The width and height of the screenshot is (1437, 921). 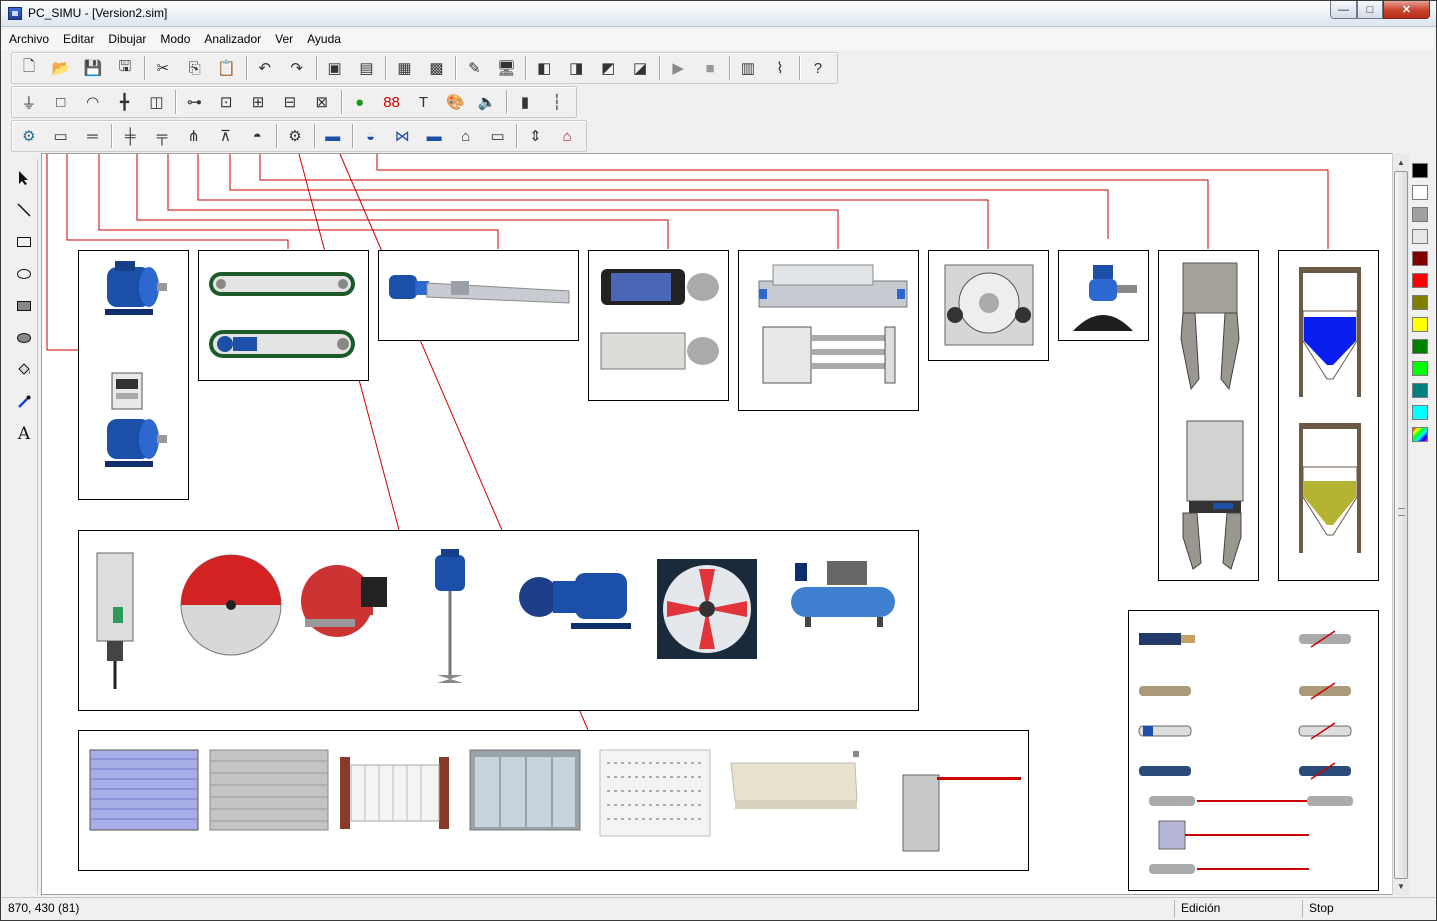 I want to click on valve5-icon: ⊠, so click(x=322, y=102).